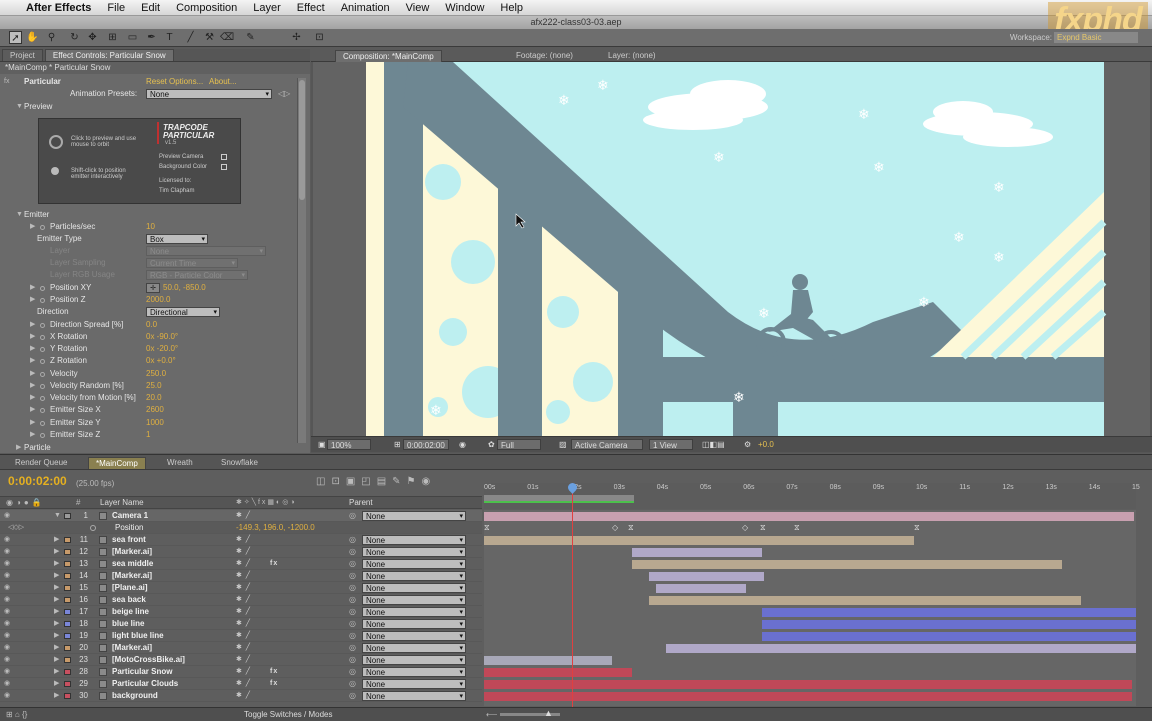  What do you see at coordinates (349, 444) in the screenshot?
I see `magnification-dropdown: 100%` at bounding box center [349, 444].